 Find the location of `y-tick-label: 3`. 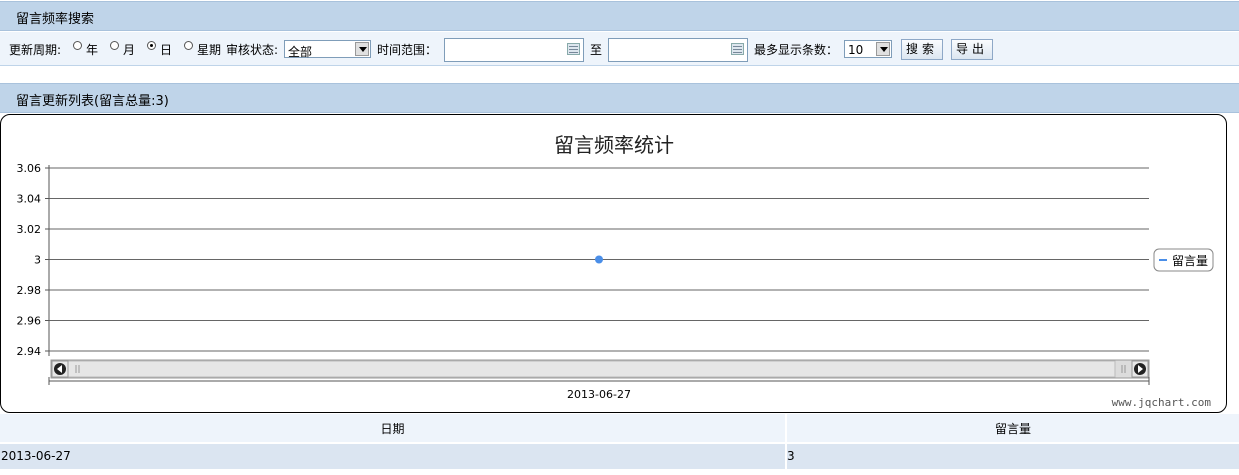

y-tick-label: 3 is located at coordinates (37, 260).